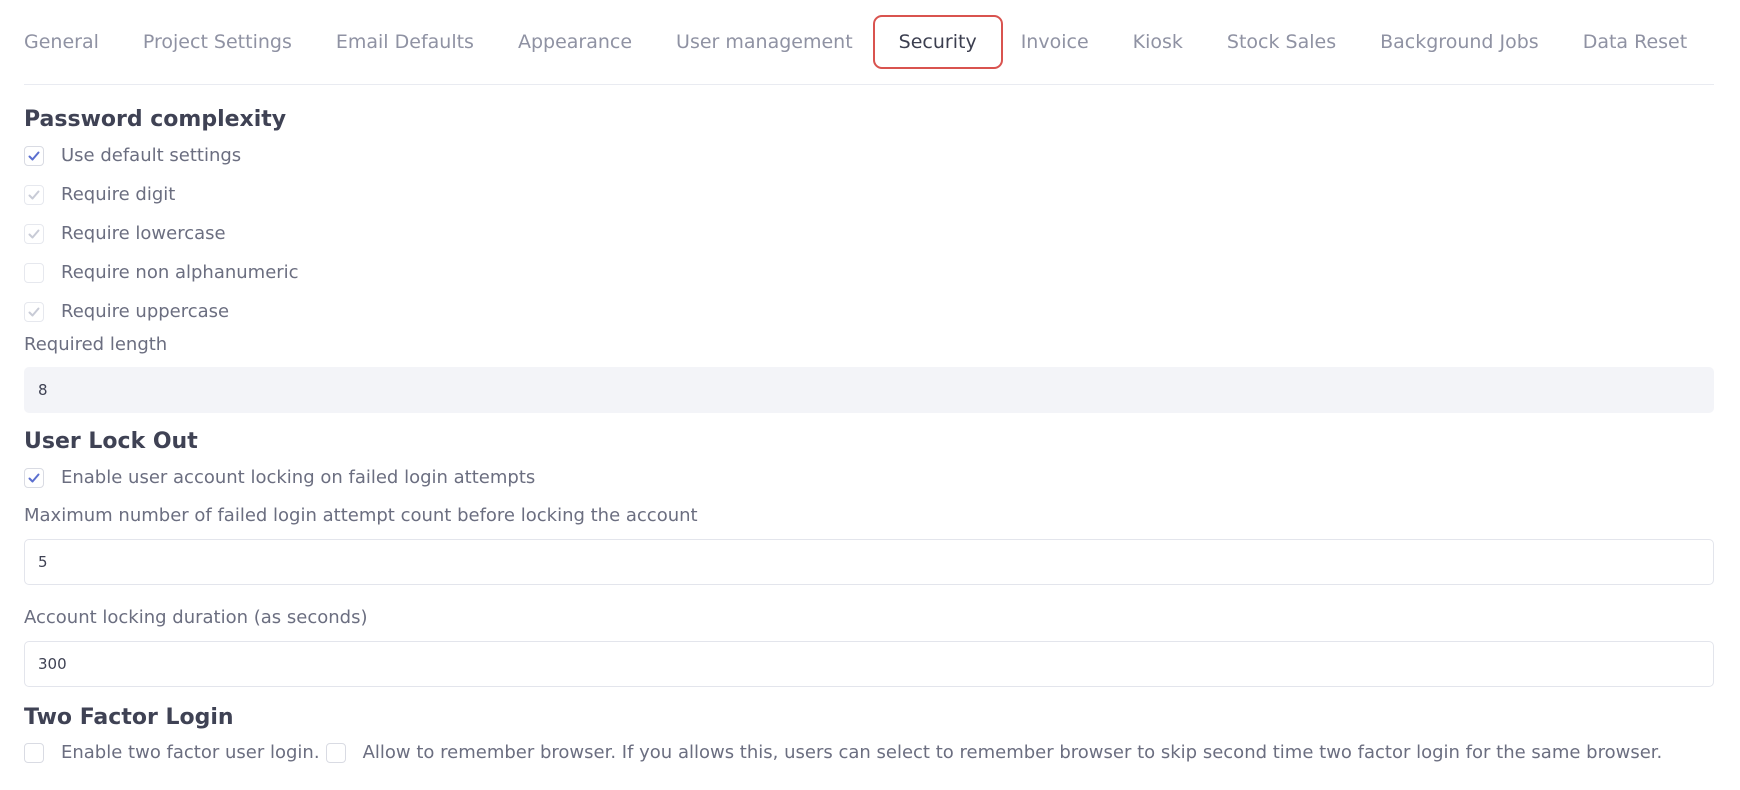 Image resolution: width=1740 pixels, height=790 pixels. Describe the element at coordinates (190, 752) in the screenshot. I see `enable-two-factor-label: Enable two factor user login.` at that location.